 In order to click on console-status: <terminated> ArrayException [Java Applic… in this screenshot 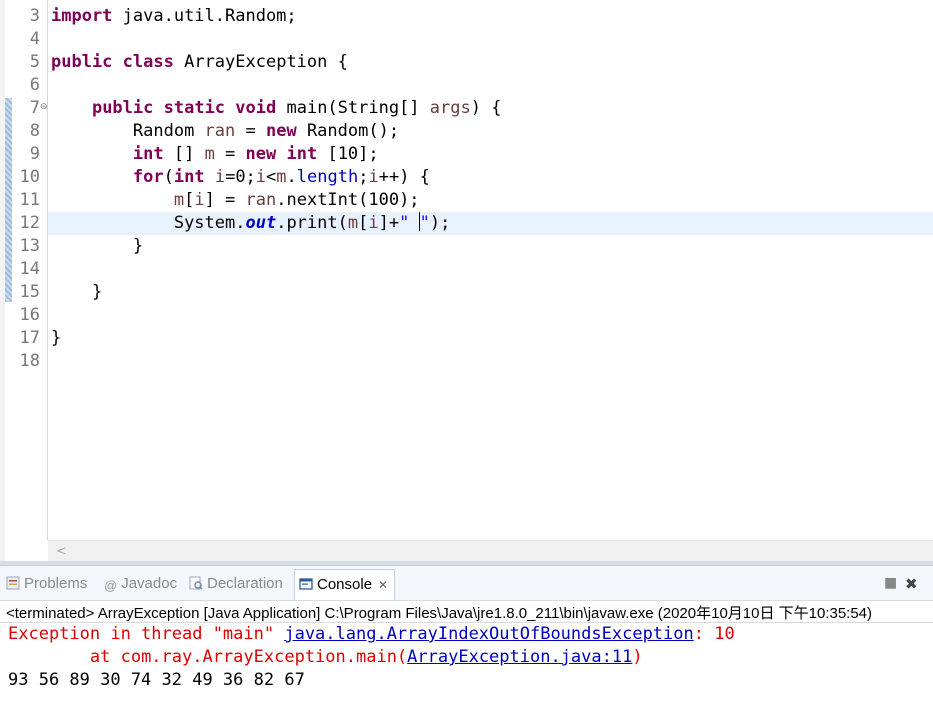, I will do `click(439, 613)`.